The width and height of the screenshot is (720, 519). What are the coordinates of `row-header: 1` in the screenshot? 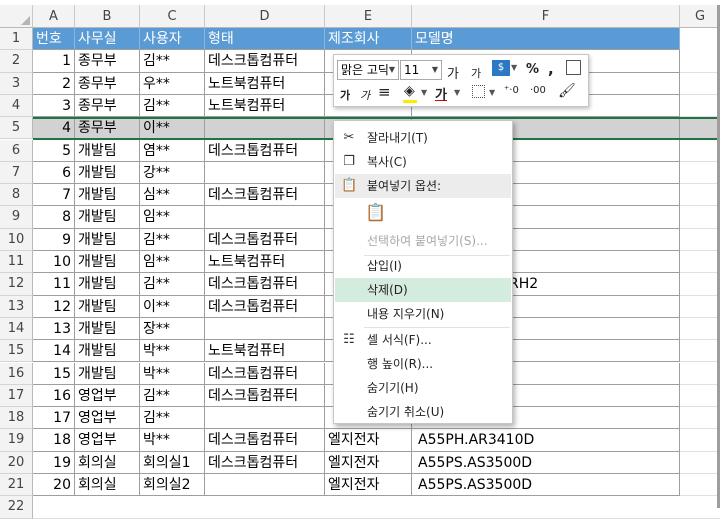 It's located at (16, 39).